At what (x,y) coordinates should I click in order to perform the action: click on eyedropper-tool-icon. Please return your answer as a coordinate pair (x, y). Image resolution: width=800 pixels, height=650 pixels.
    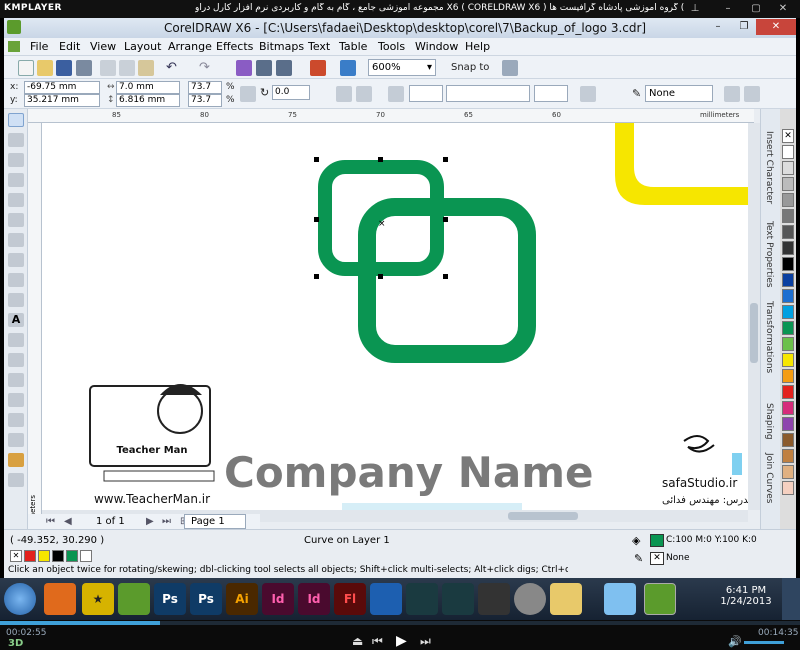
    Looking at the image, I should click on (16, 440).